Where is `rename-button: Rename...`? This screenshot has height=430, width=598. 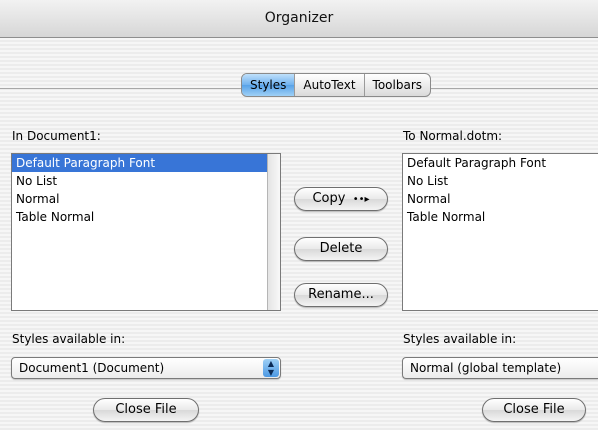 rename-button: Rename... is located at coordinates (341, 295).